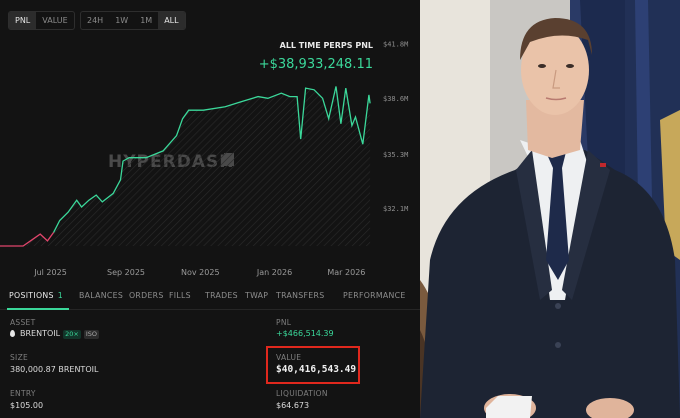 Image resolution: width=680 pixels, height=418 pixels. What do you see at coordinates (126, 272) in the screenshot?
I see `x-tick-label: Sep 2025` at bounding box center [126, 272].